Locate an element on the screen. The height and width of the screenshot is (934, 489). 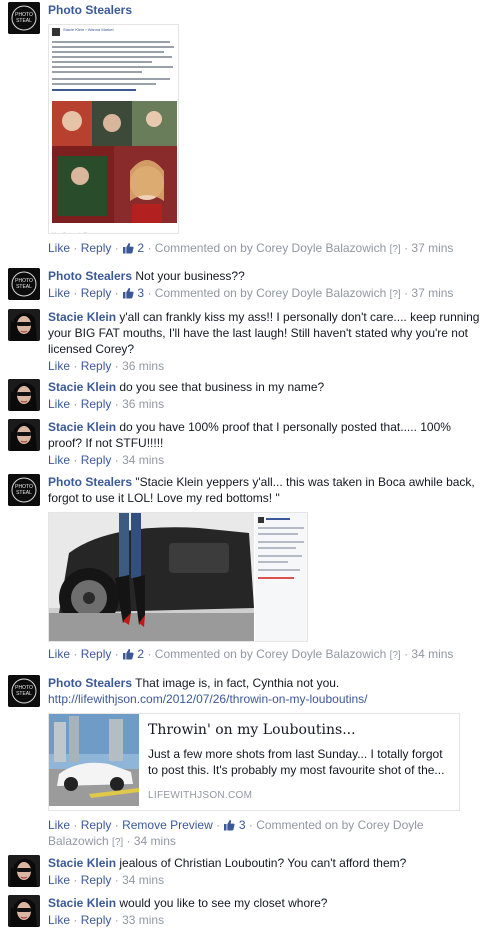
poster-name: Stacie Klein is located at coordinates (74, 29).